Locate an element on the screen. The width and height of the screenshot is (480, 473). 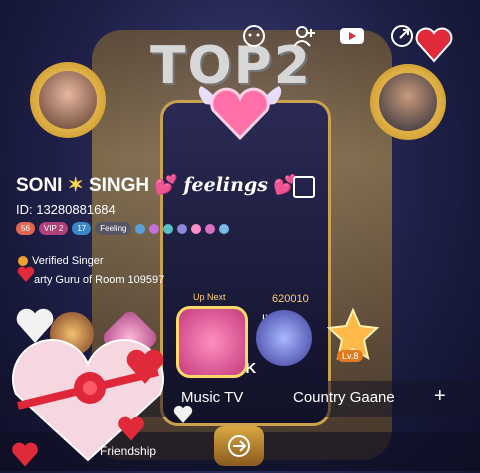
vip-badge: VIP 2 is located at coordinates (53, 228).